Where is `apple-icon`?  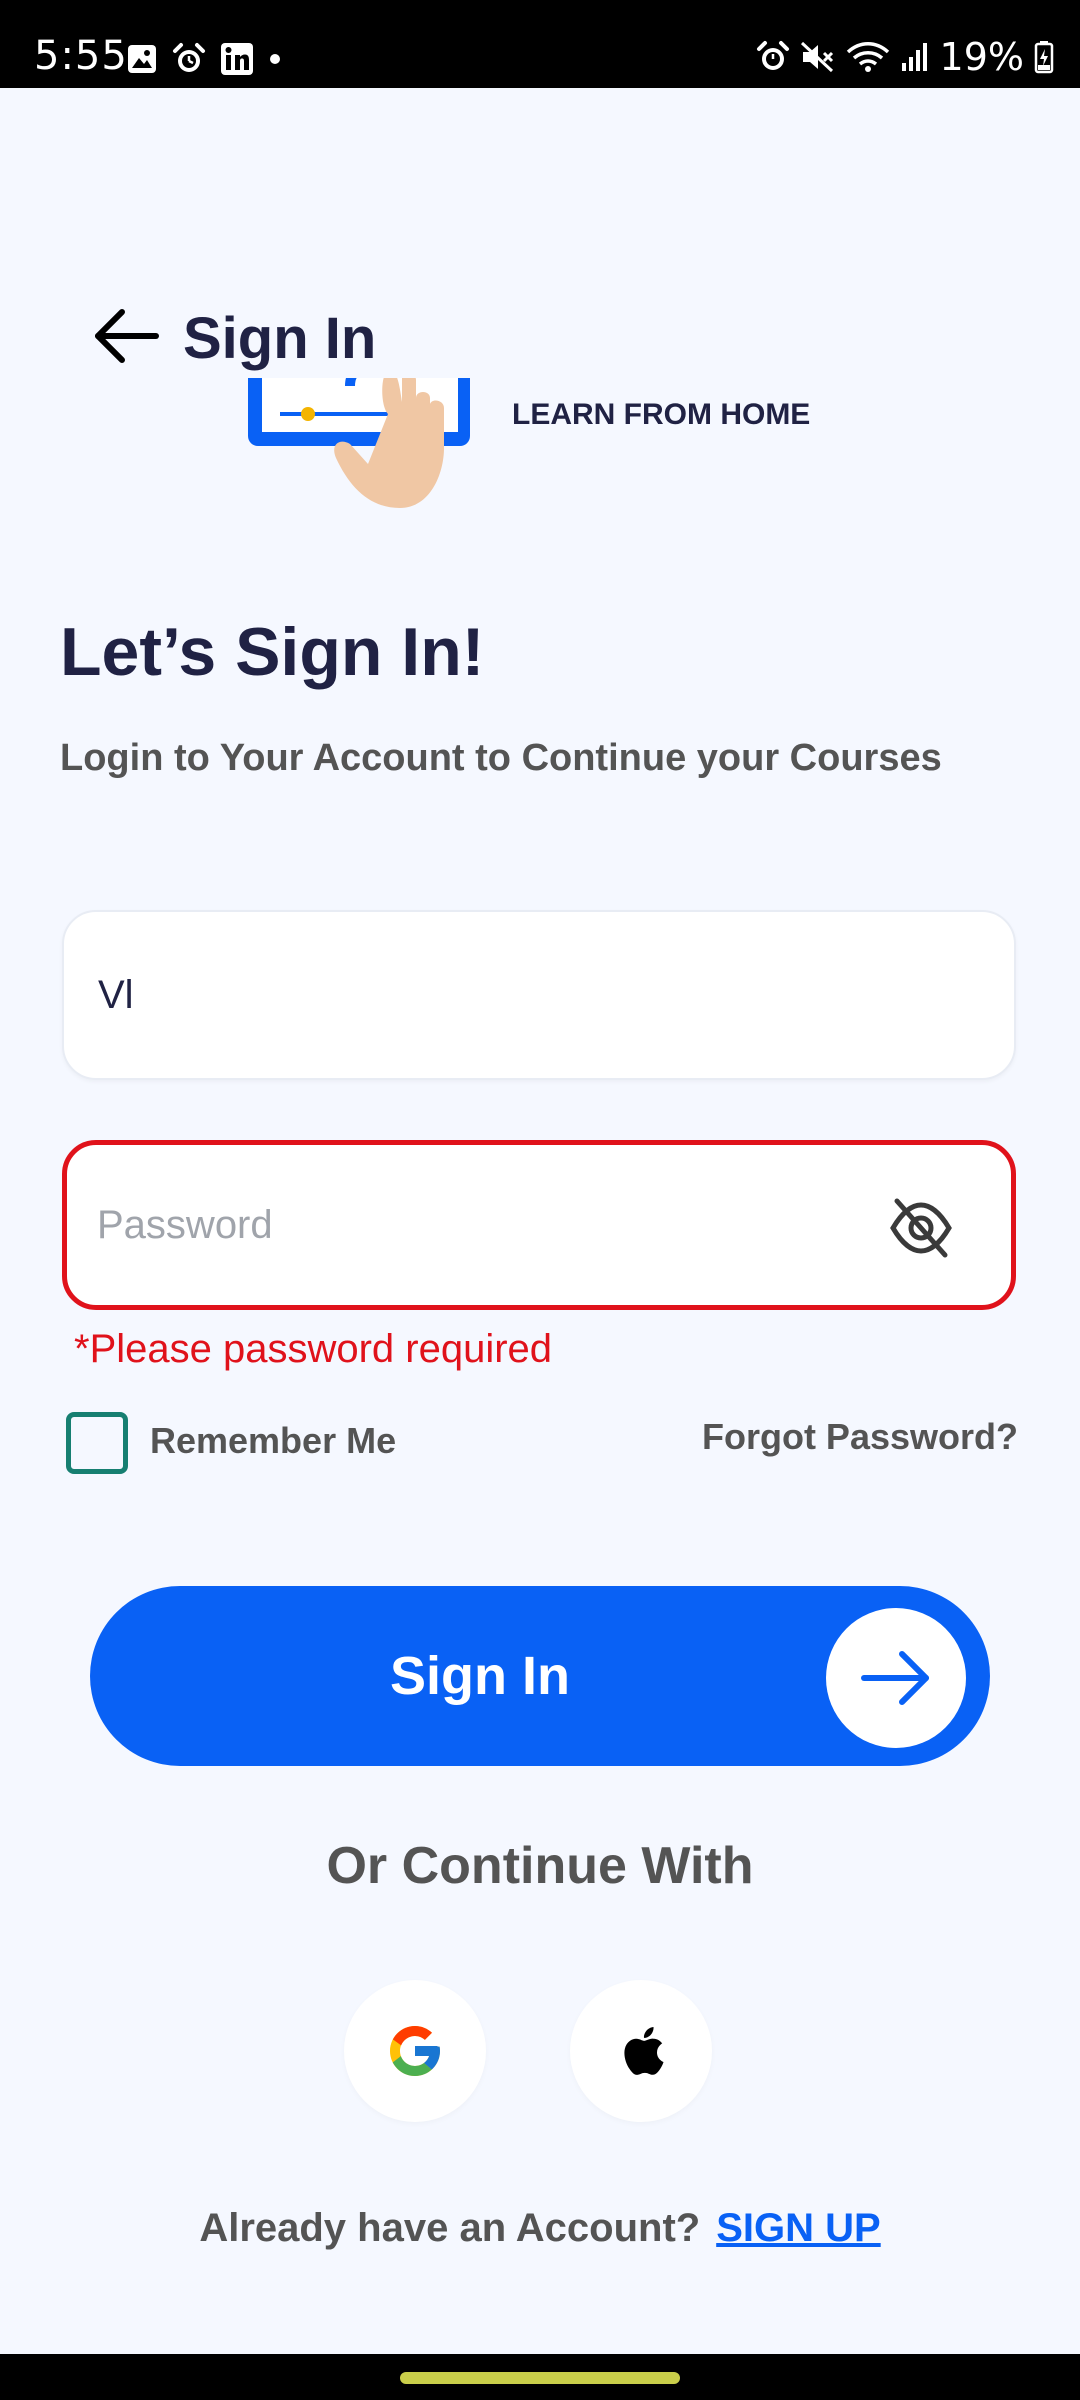 apple-icon is located at coordinates (644, 2051).